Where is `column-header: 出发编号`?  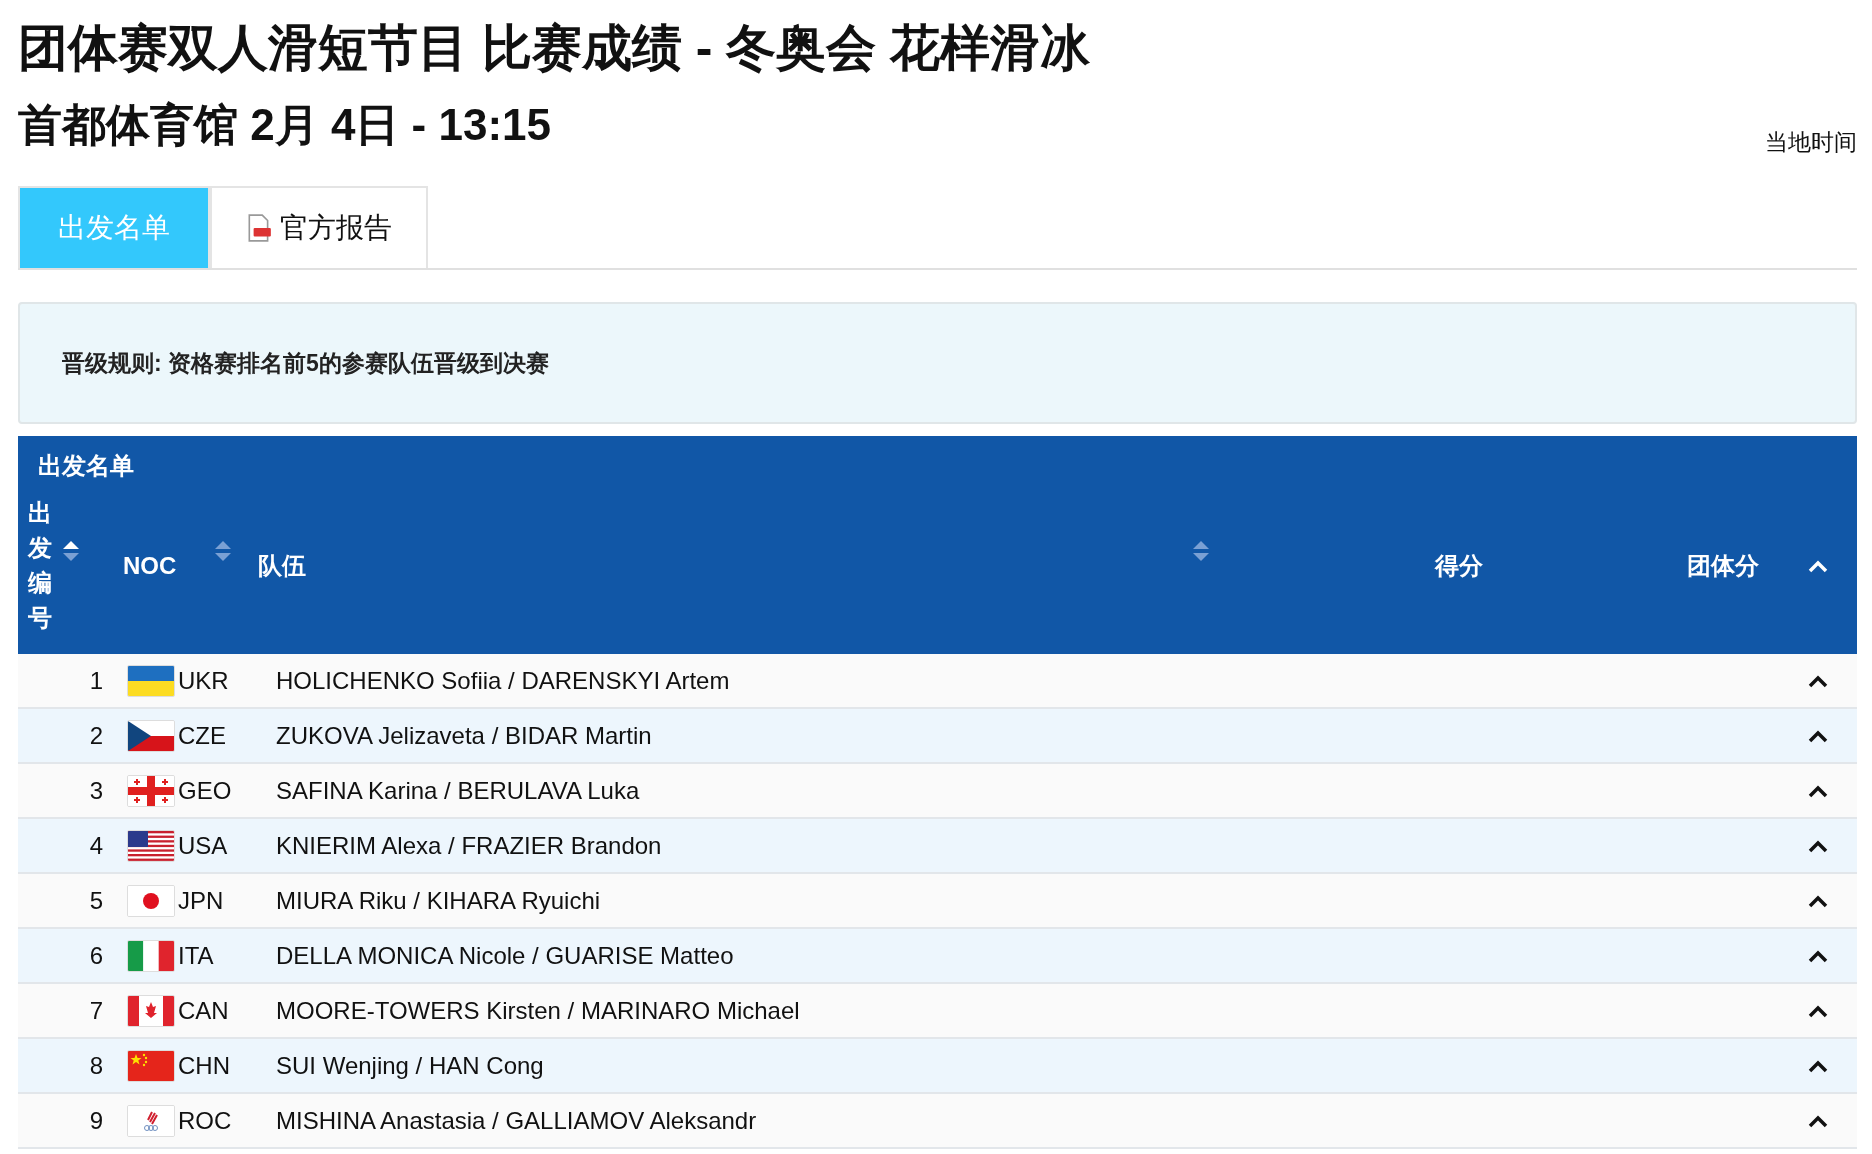 column-header: 出发编号 is located at coordinates (40, 565).